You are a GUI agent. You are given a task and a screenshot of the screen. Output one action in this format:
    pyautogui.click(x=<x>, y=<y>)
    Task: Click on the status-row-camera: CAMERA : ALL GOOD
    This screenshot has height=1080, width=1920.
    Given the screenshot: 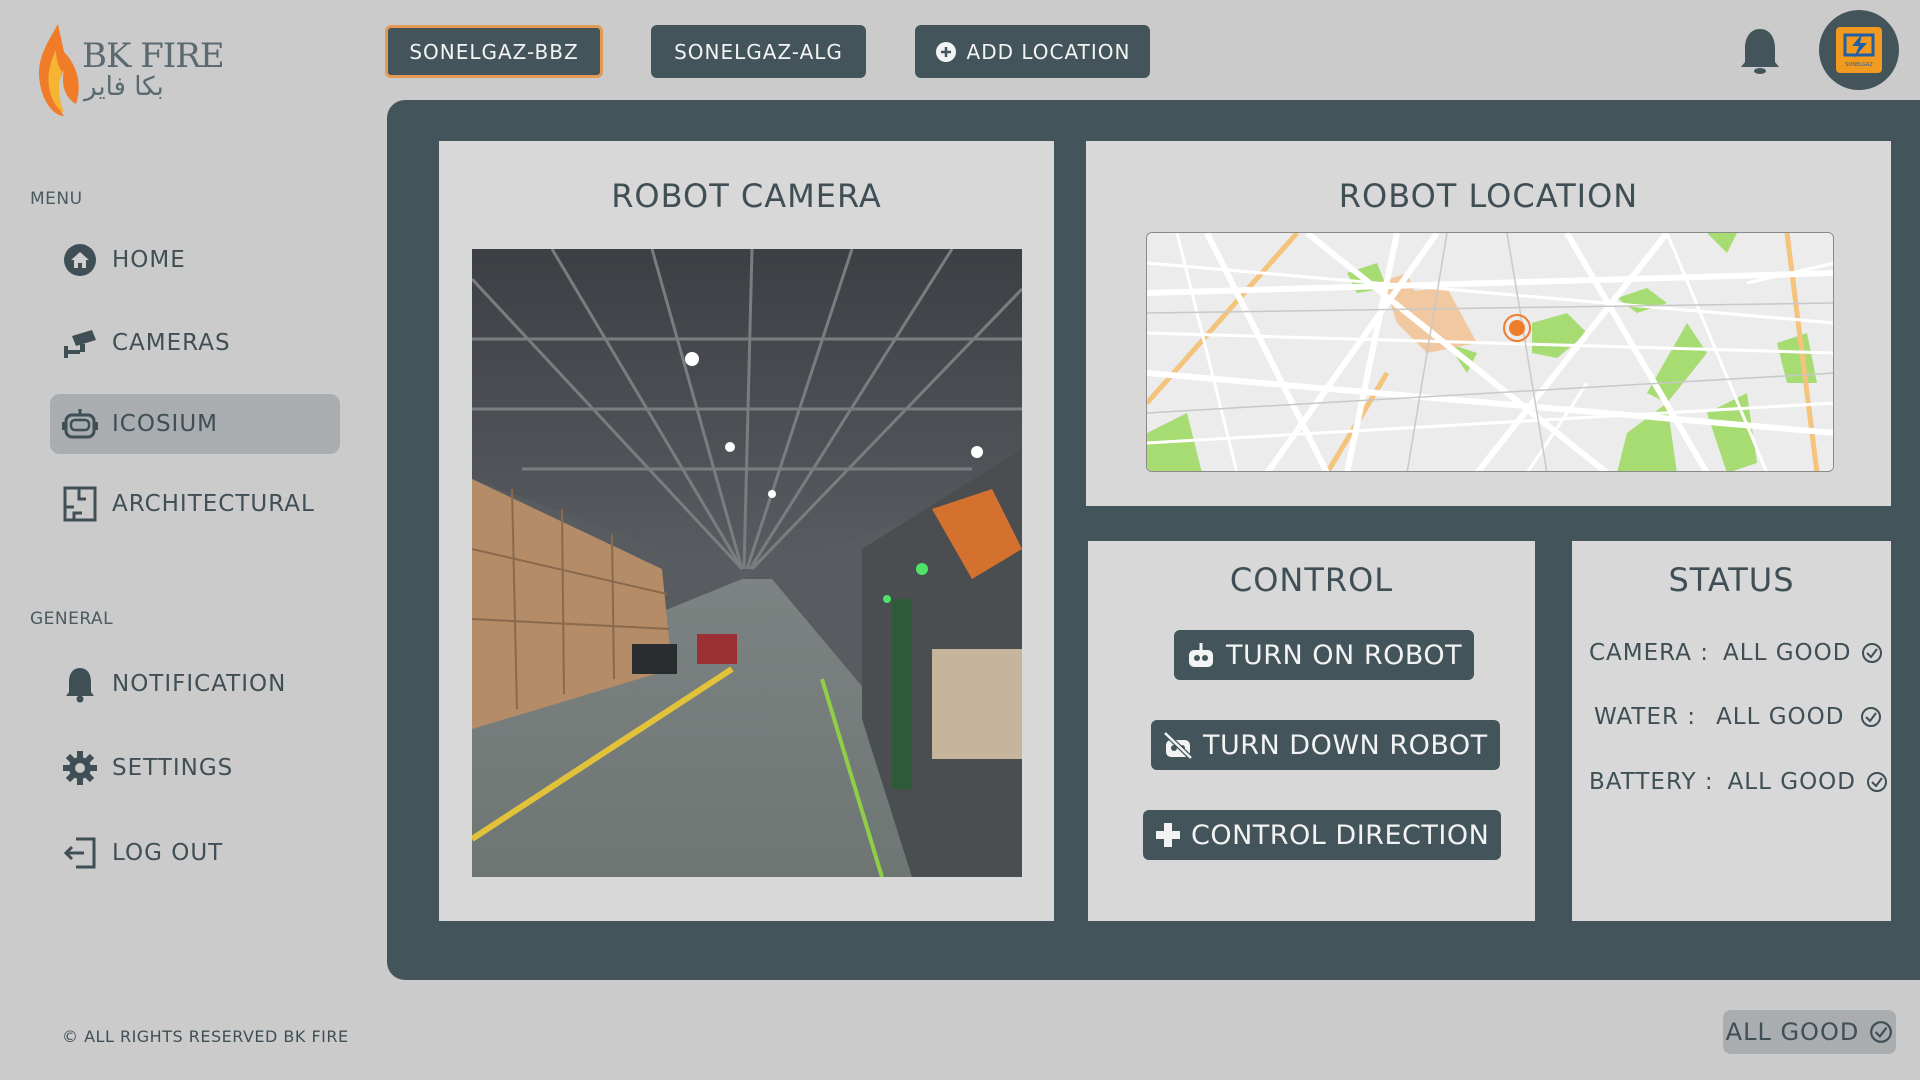 What is the action you would take?
    pyautogui.click(x=1736, y=653)
    